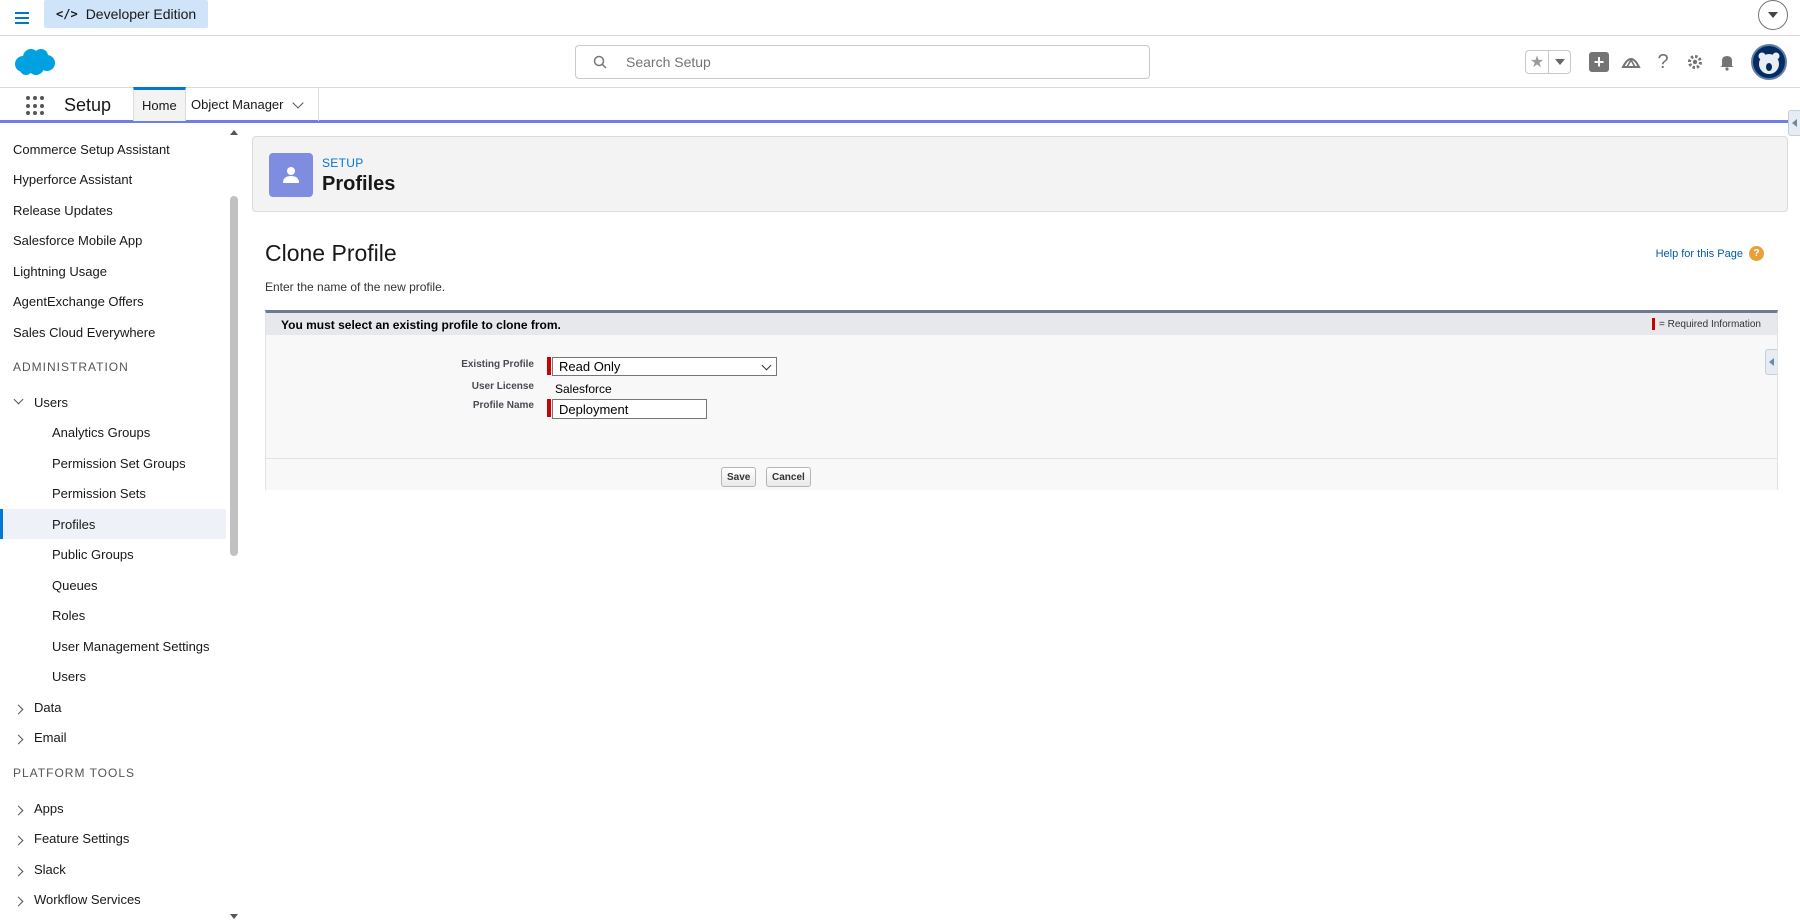  Describe the element at coordinates (1021, 474) in the screenshot. I see `form-button-row: Save Cancel` at that location.